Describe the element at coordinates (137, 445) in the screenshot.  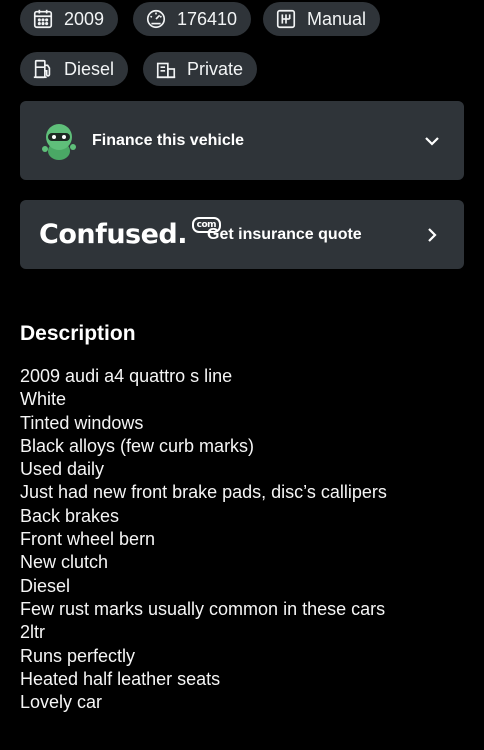
I see `description-line: Black alloys (few curb marks)` at that location.